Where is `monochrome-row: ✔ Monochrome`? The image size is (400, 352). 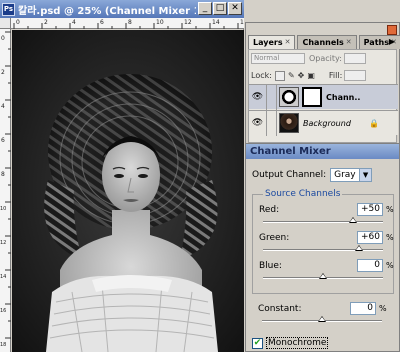
monochrome-row: ✔ Monochrome is located at coordinates (290, 343).